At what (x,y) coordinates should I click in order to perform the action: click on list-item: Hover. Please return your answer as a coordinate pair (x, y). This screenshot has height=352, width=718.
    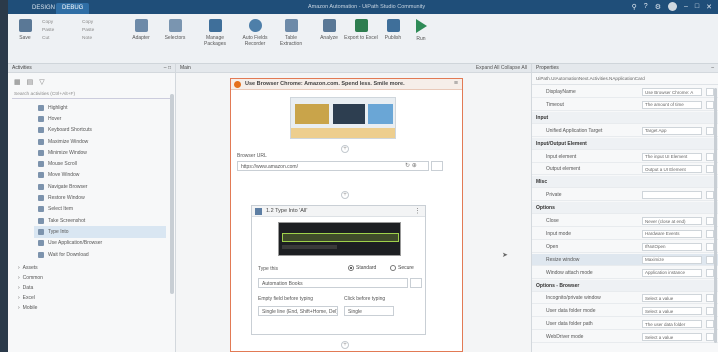
    Looking at the image, I should click on (106, 118).